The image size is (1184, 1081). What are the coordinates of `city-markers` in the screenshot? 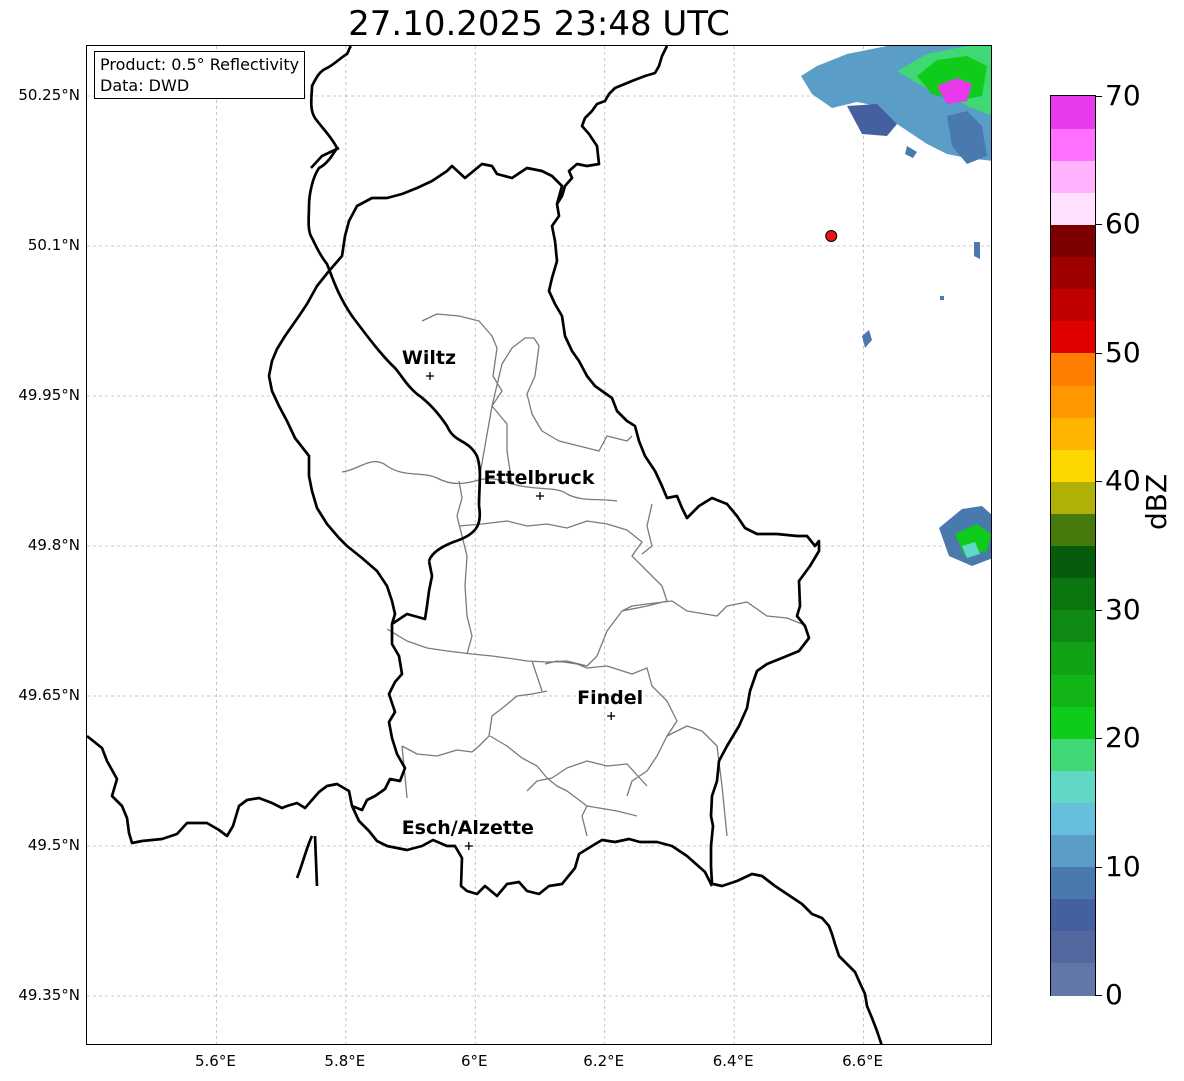 It's located at (520, 611).